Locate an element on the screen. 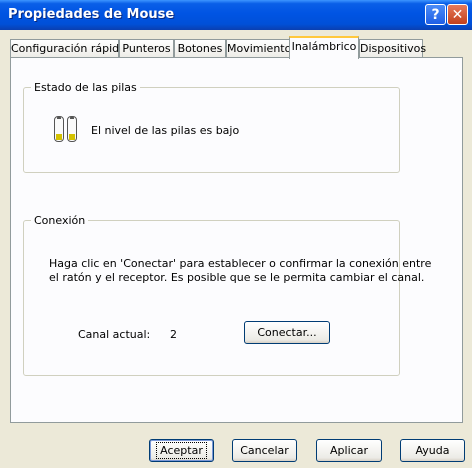 The image size is (472, 468). apply-button-label: Aplicar is located at coordinates (349, 450).